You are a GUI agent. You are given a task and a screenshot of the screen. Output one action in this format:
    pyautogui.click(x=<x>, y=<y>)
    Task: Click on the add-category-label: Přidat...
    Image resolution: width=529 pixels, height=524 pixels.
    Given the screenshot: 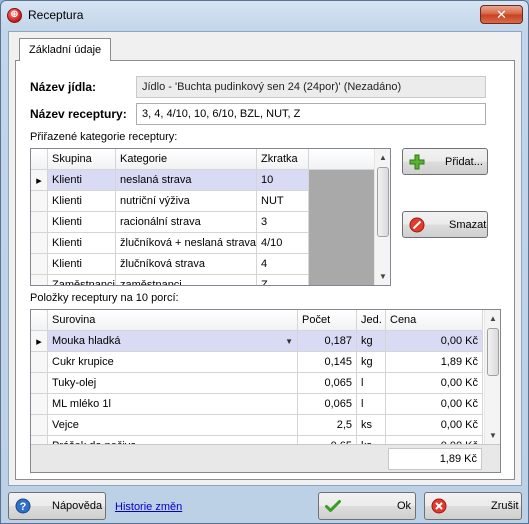 What is the action you would take?
    pyautogui.click(x=464, y=161)
    